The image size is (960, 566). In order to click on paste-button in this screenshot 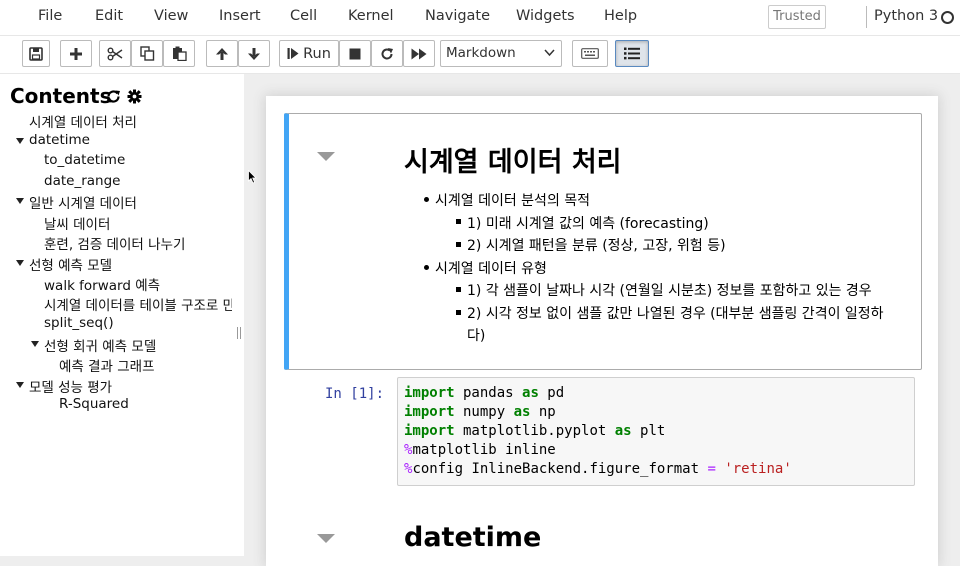, I will do `click(179, 53)`.